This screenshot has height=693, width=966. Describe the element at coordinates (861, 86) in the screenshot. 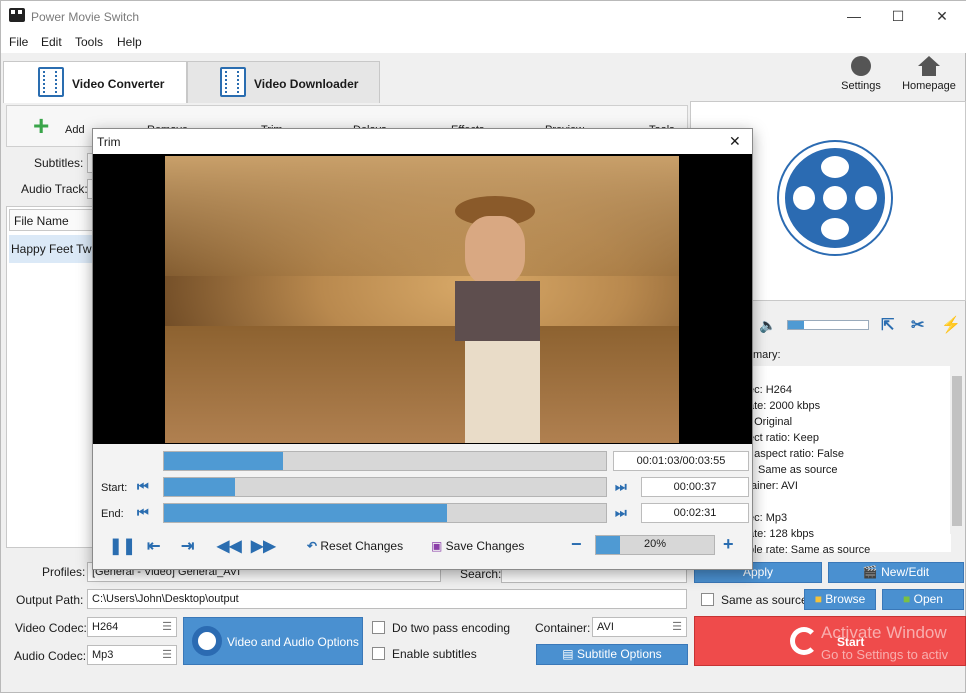

I see `settings-label: Settings` at that location.